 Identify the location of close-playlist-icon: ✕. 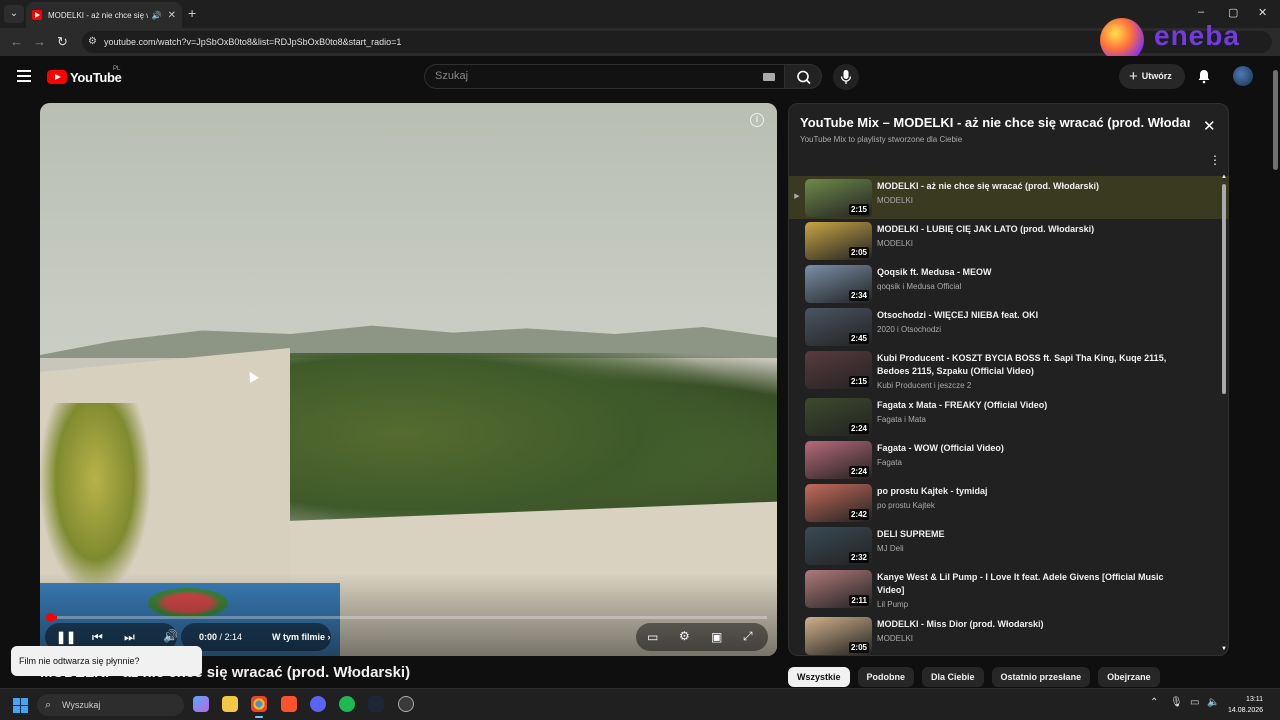
(1209, 126).